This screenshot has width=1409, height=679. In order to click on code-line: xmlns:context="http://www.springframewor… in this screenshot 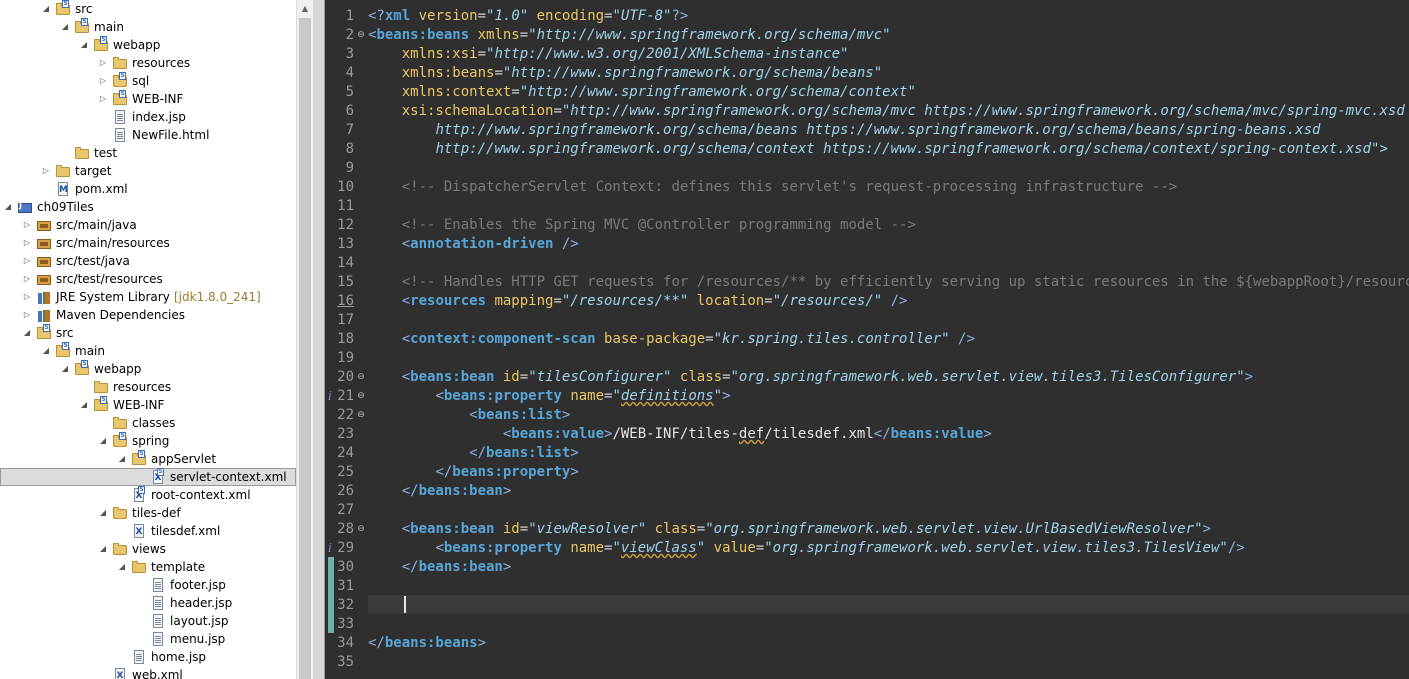, I will do `click(642, 92)`.